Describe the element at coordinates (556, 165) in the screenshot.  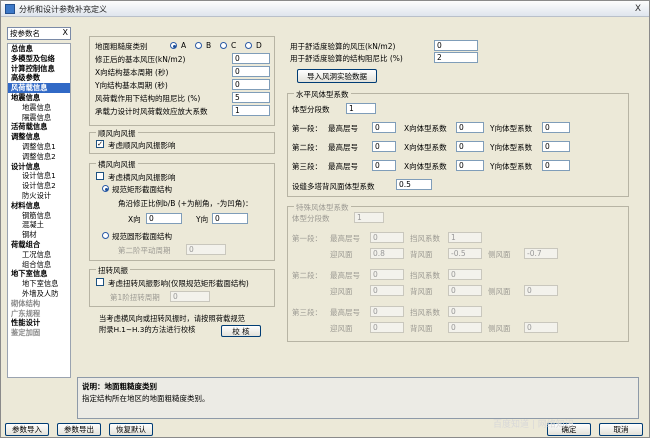
I see `h-seg3-y-input: 0` at that location.